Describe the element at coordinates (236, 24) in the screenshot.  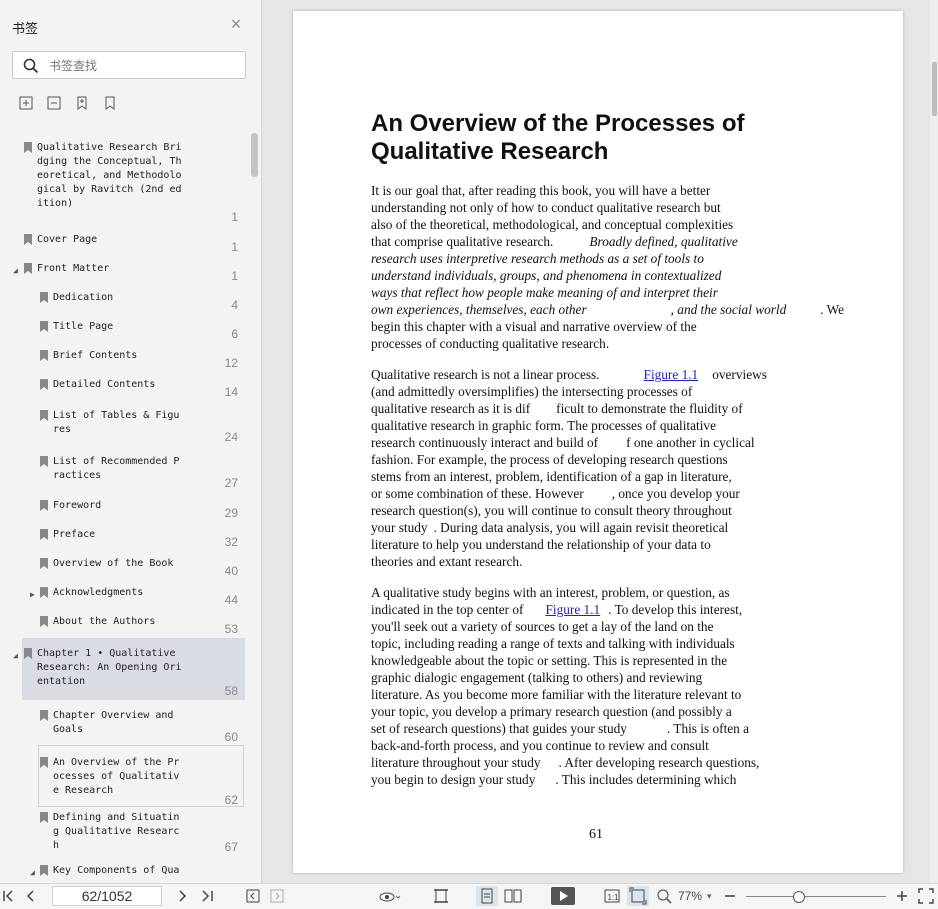
I see `close-icon: ×` at that location.